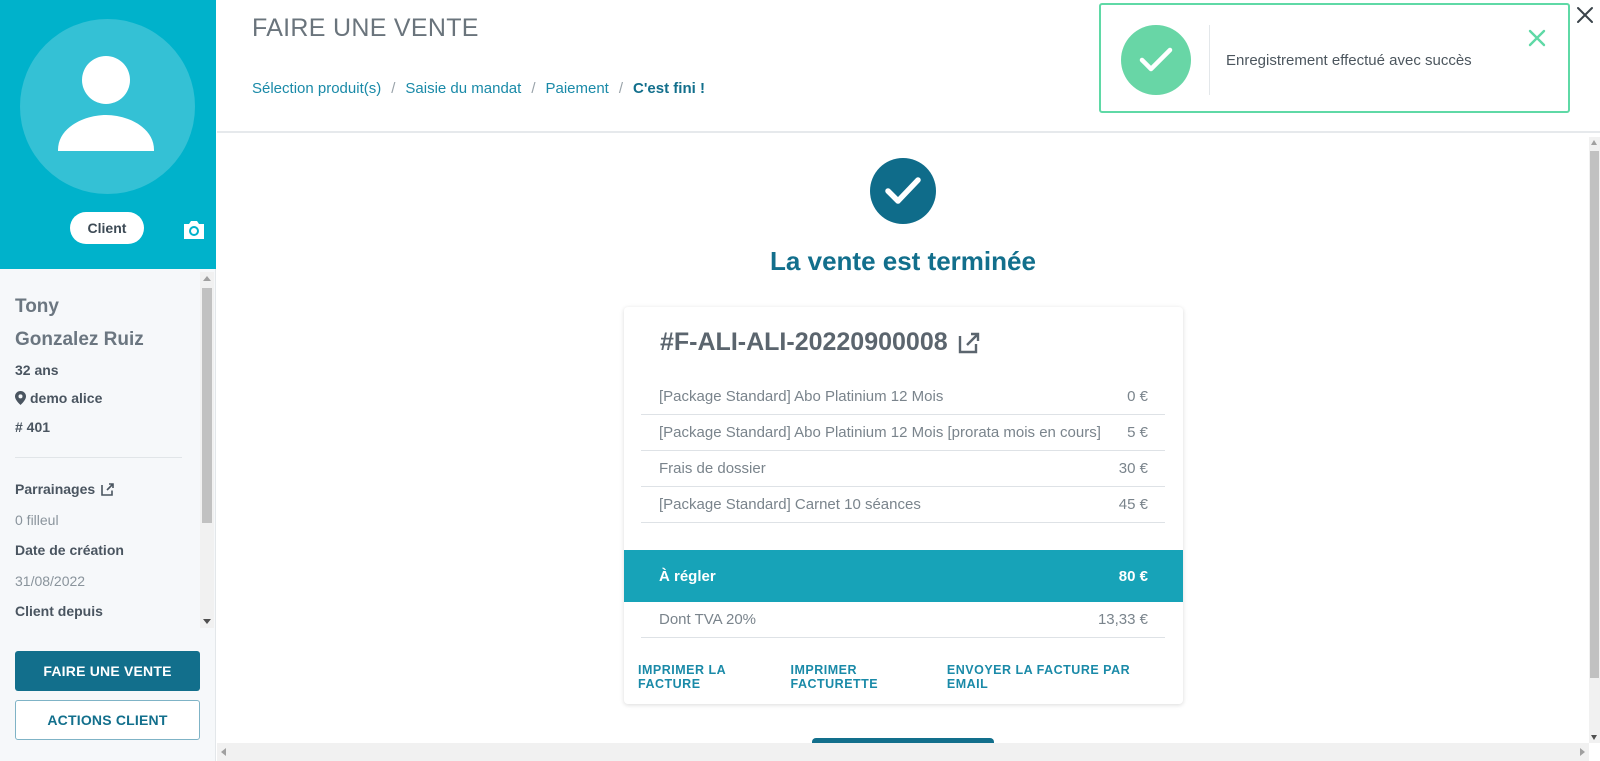  Describe the element at coordinates (107, 671) in the screenshot. I see `make-sale-button: FAIRE UNE VENTE` at that location.